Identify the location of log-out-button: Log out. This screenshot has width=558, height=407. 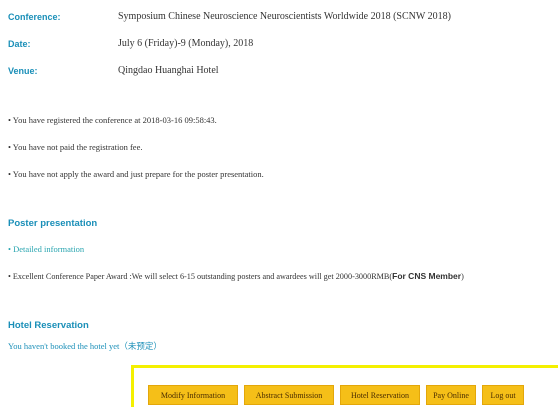
(503, 395).